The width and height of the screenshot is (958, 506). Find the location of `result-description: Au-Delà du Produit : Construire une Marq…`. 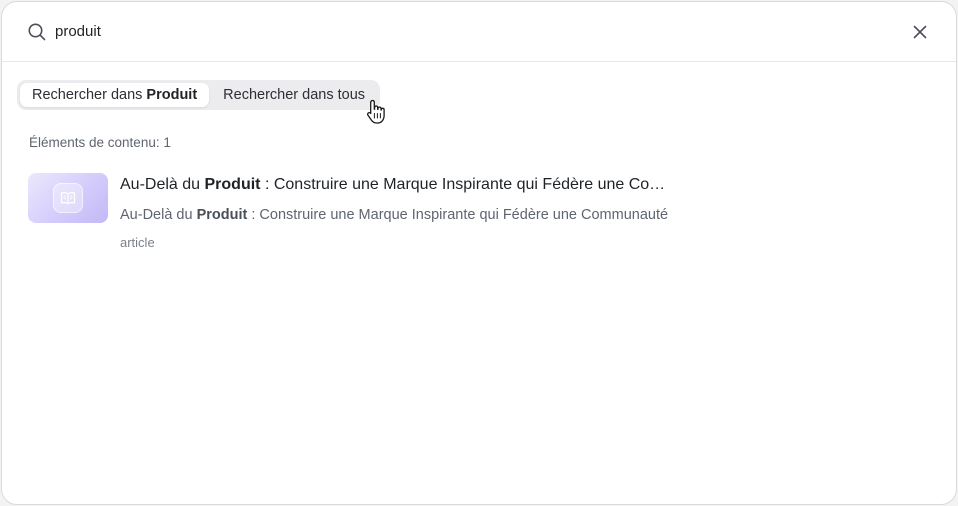

result-description: Au-Delà du Produit : Construire une Marq… is located at coordinates (394, 215).